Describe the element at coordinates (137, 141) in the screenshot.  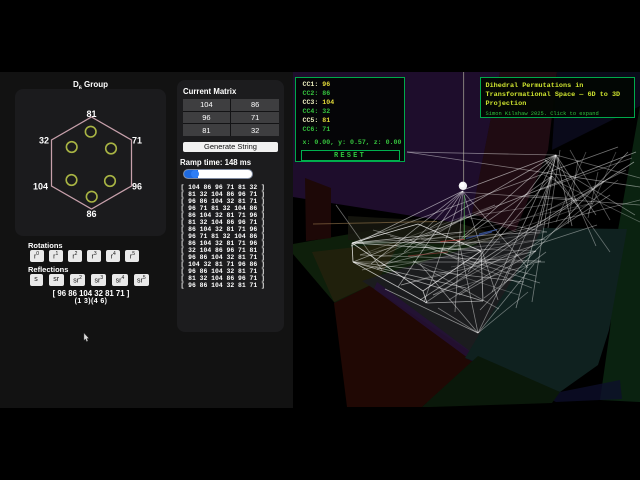
I see `svg-text: 71` at that location.